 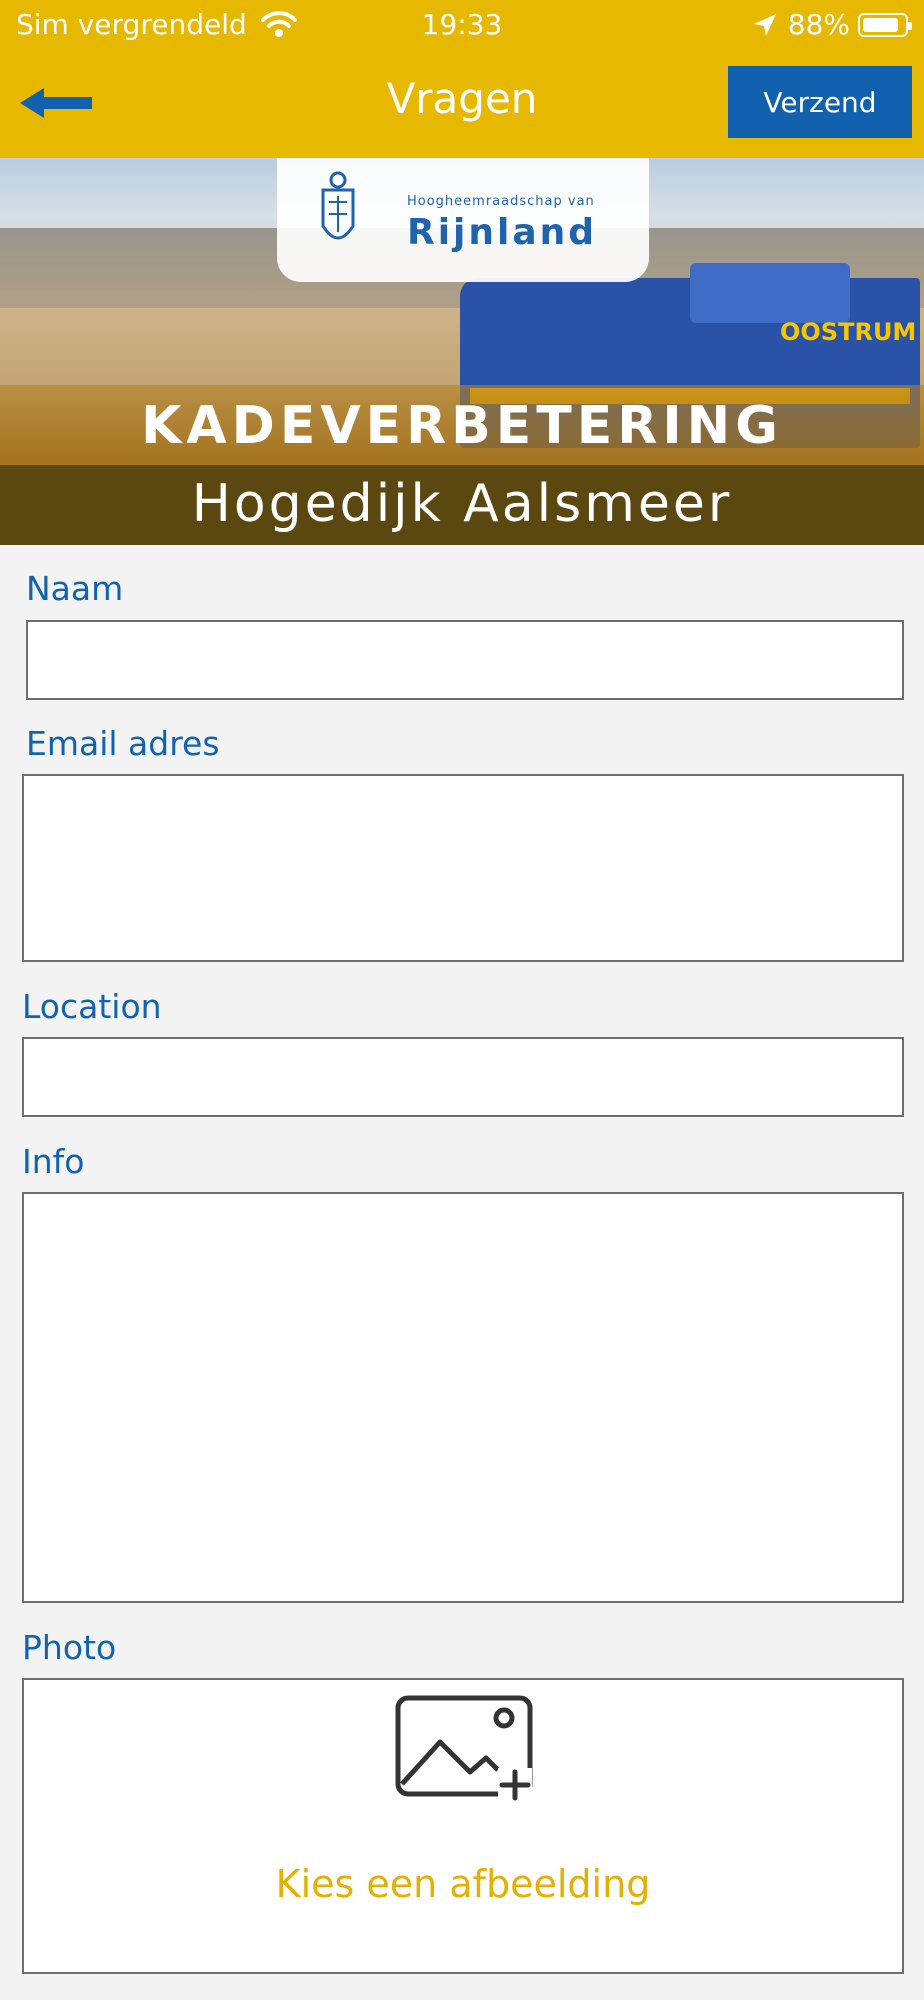 What do you see at coordinates (462, 426) in the screenshot?
I see `banner-title: KADEVERBETERING` at bounding box center [462, 426].